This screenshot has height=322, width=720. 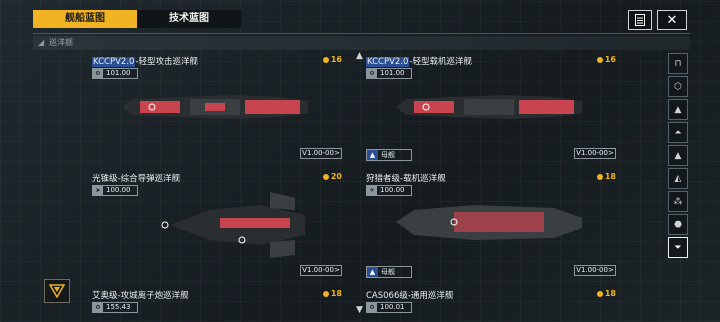 I want to click on document-list-button, so click(x=640, y=20).